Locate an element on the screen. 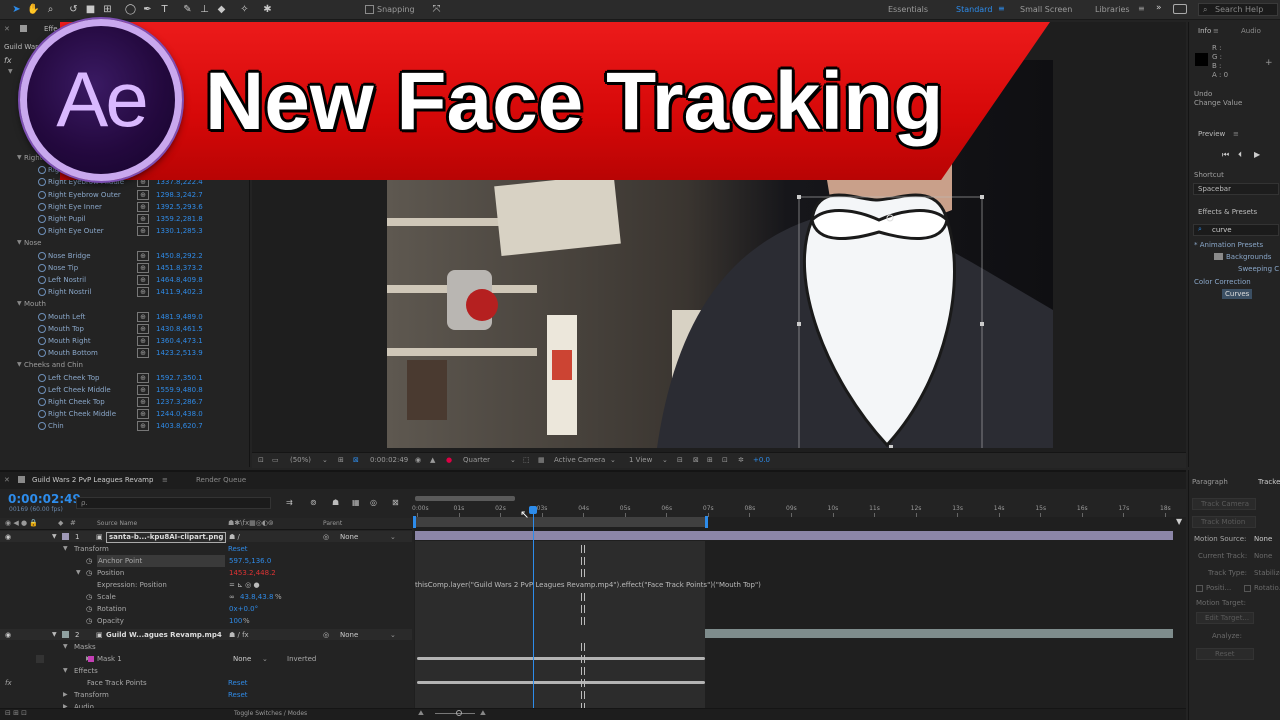 Image resolution: width=1280 pixels, height=720 pixels. shy-icon: ☗ is located at coordinates (335, 502).